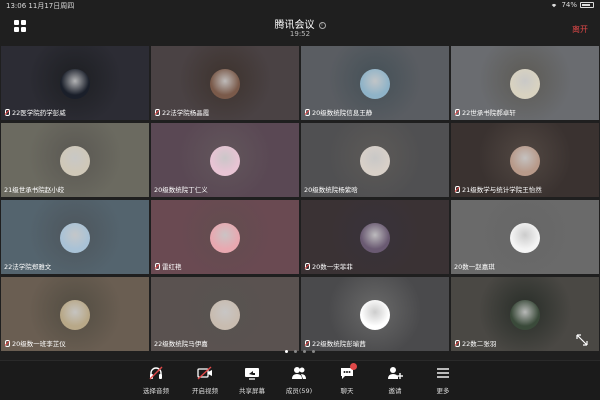  I want to click on fullscreen-icon, so click(582, 340).